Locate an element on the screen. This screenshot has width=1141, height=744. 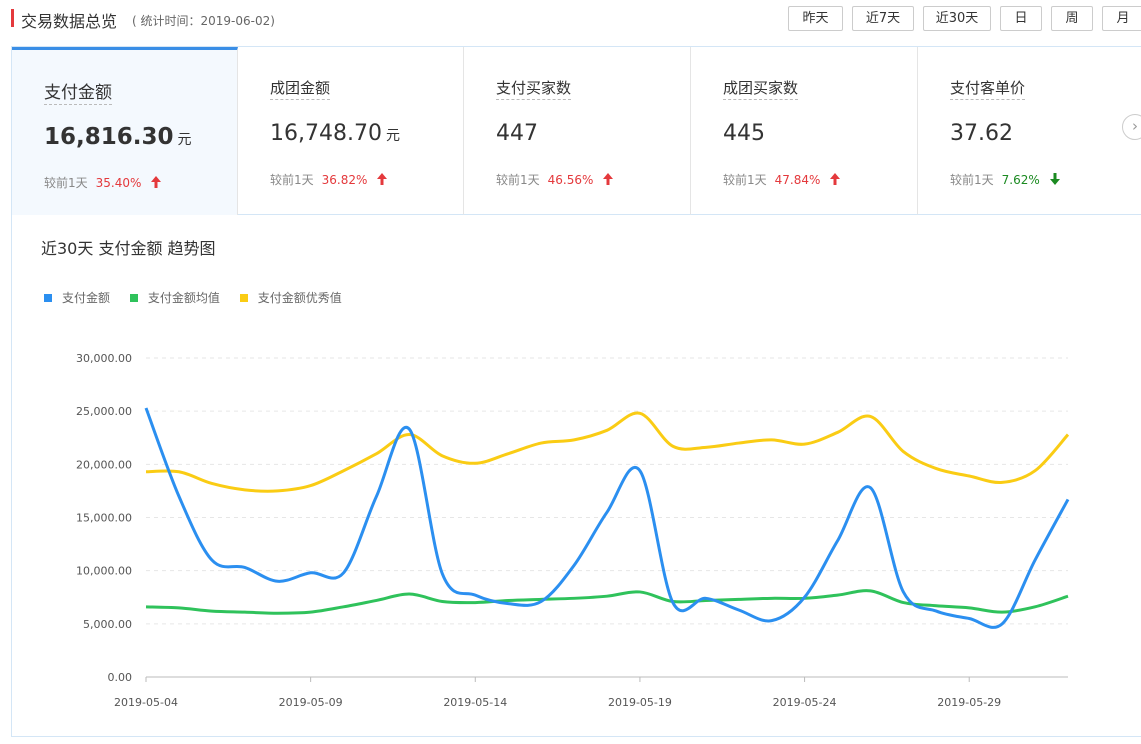
y-tick-label: 20,000.00 is located at coordinates (104, 464).